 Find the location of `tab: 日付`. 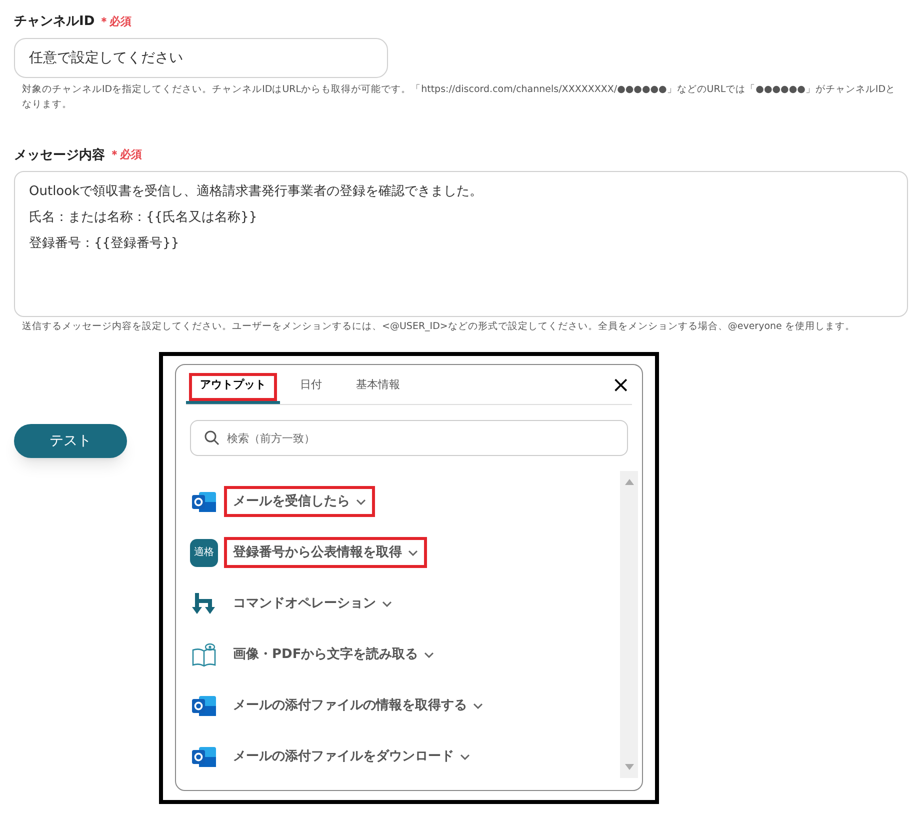

tab: 日付 is located at coordinates (311, 387).